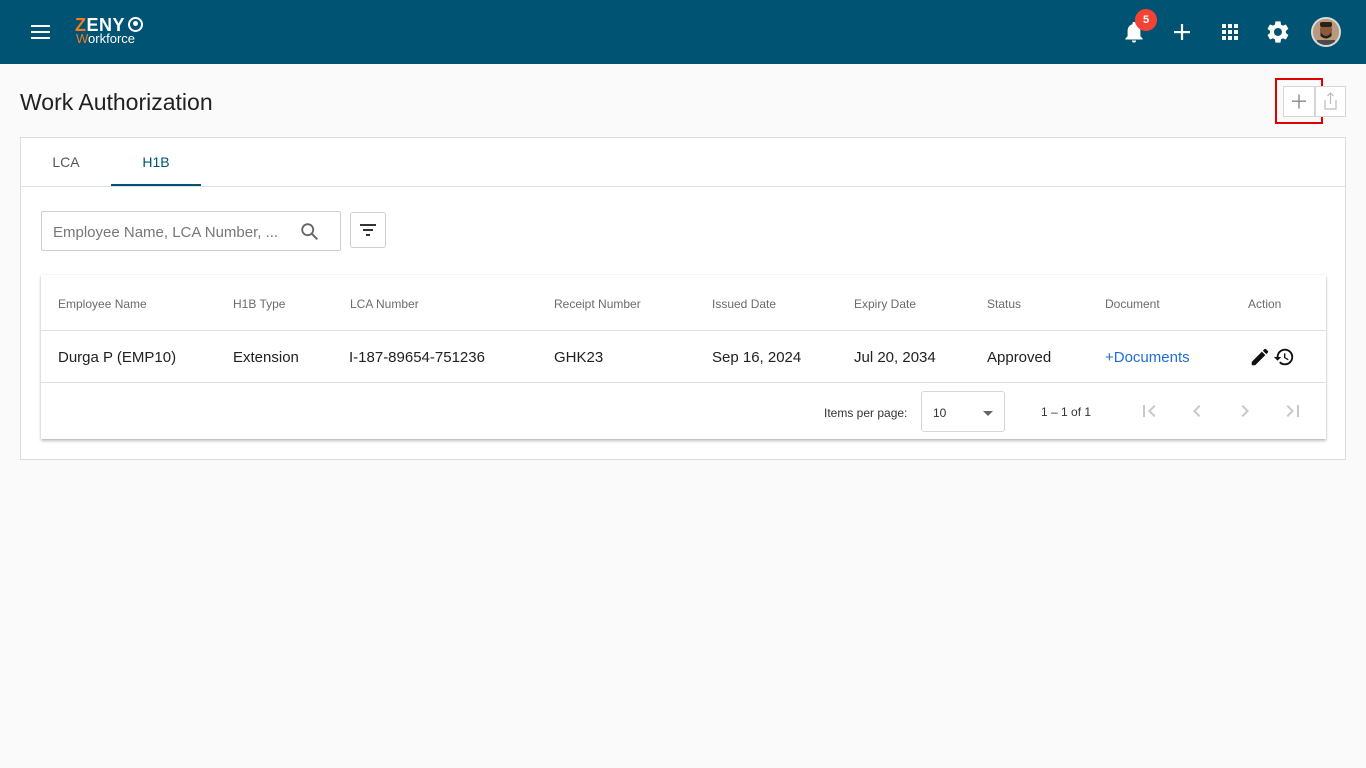  Describe the element at coordinates (579, 357) in the screenshot. I see `cell-receipt-number: GHK23` at that location.